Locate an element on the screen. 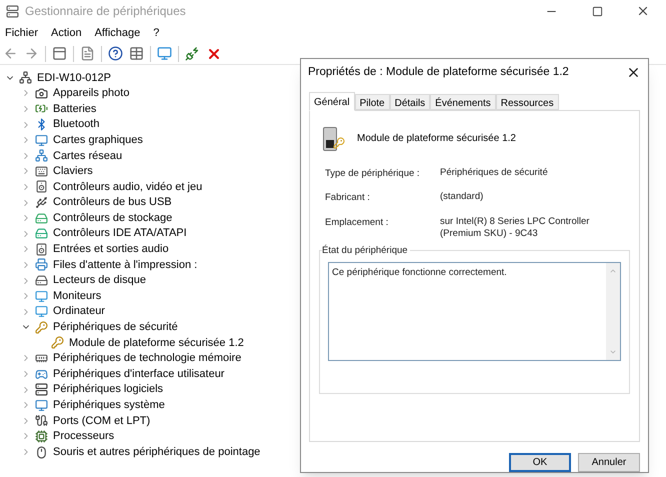  maximize-icon is located at coordinates (597, 11).